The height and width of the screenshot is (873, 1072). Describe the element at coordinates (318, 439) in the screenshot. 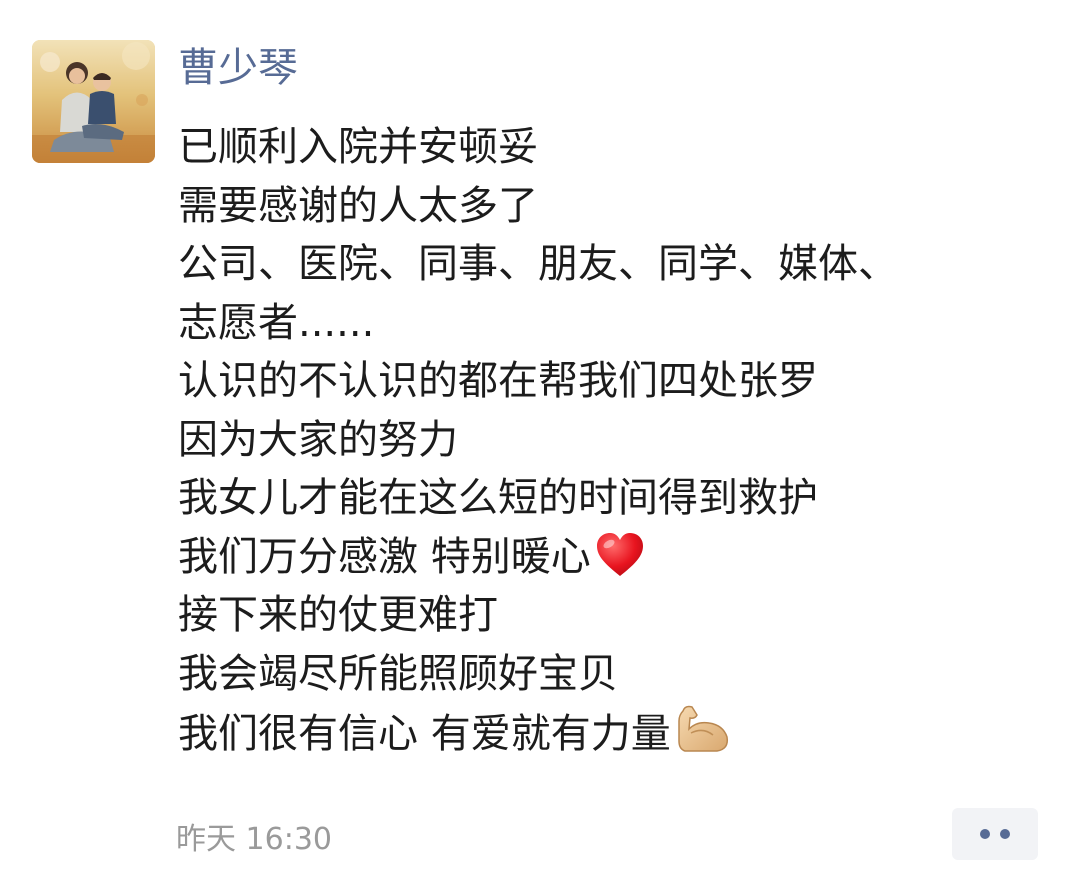

I see `post-line: 因为大家的努力` at that location.